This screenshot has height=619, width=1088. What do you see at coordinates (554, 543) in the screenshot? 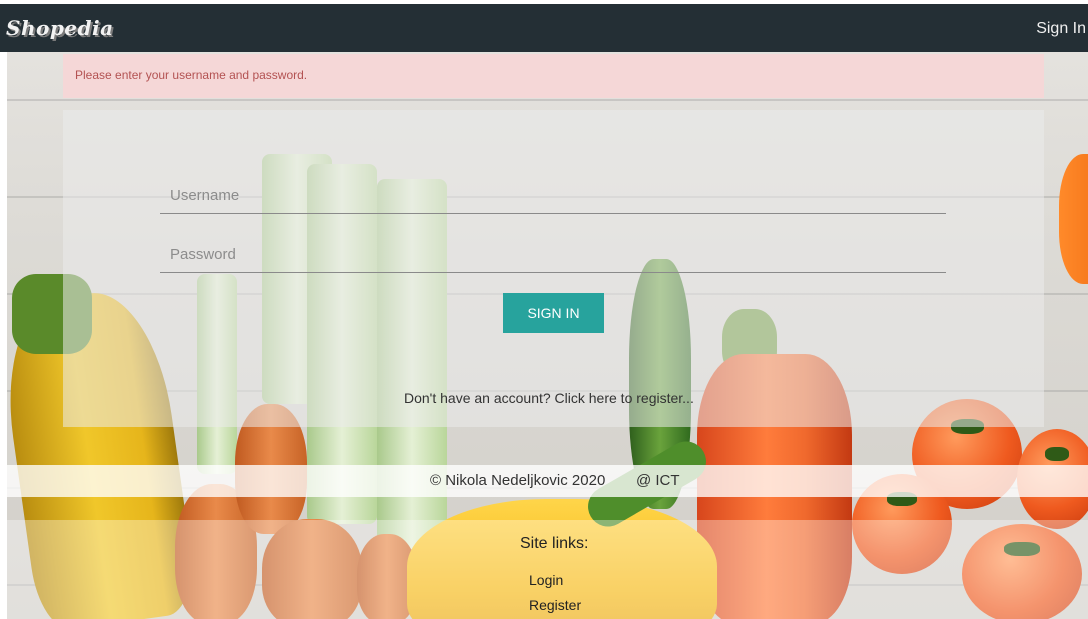
I see `site-links-heading: Site links:` at bounding box center [554, 543].